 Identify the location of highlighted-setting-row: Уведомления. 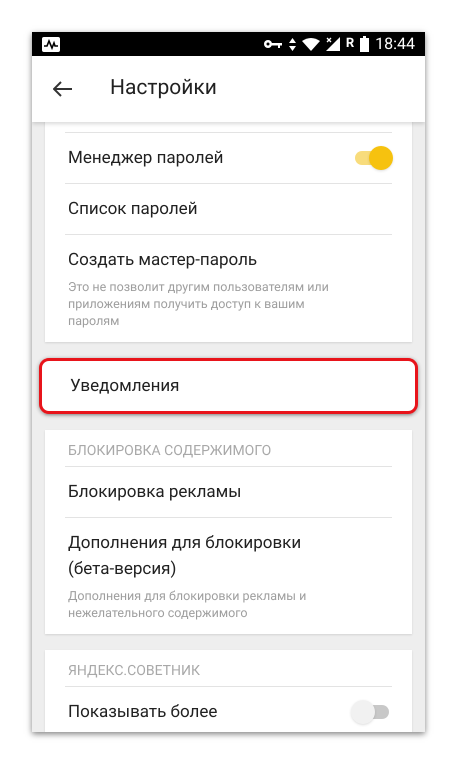
(228, 386).